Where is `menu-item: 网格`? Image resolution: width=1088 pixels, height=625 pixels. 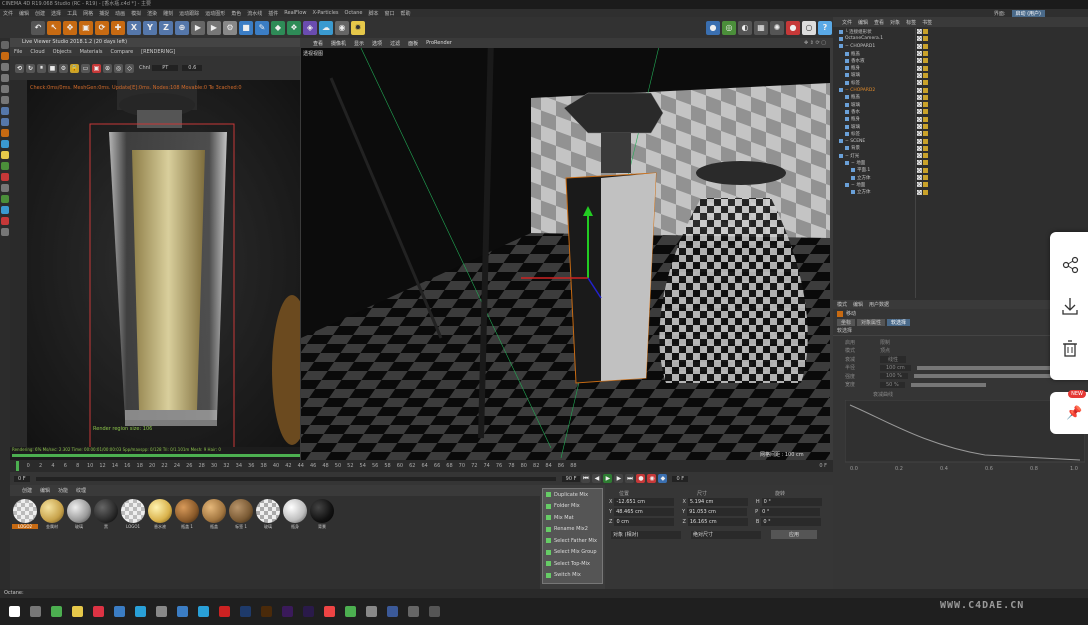 menu-item: 网格 is located at coordinates (88, 13).